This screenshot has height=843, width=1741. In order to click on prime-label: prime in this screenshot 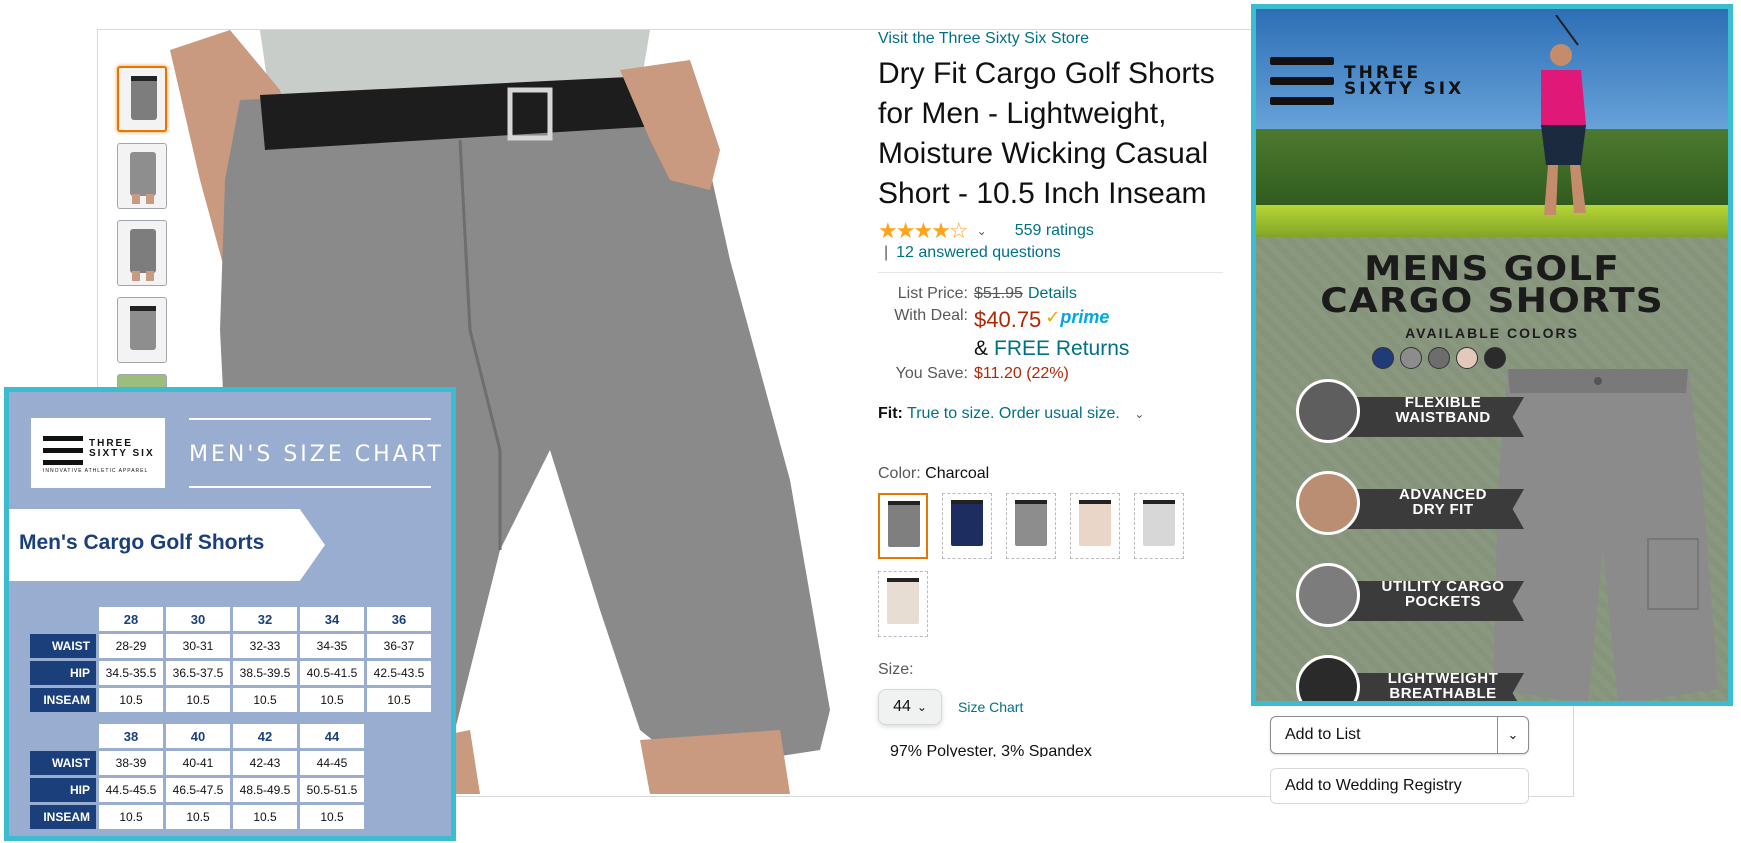, I will do `click(1085, 317)`.